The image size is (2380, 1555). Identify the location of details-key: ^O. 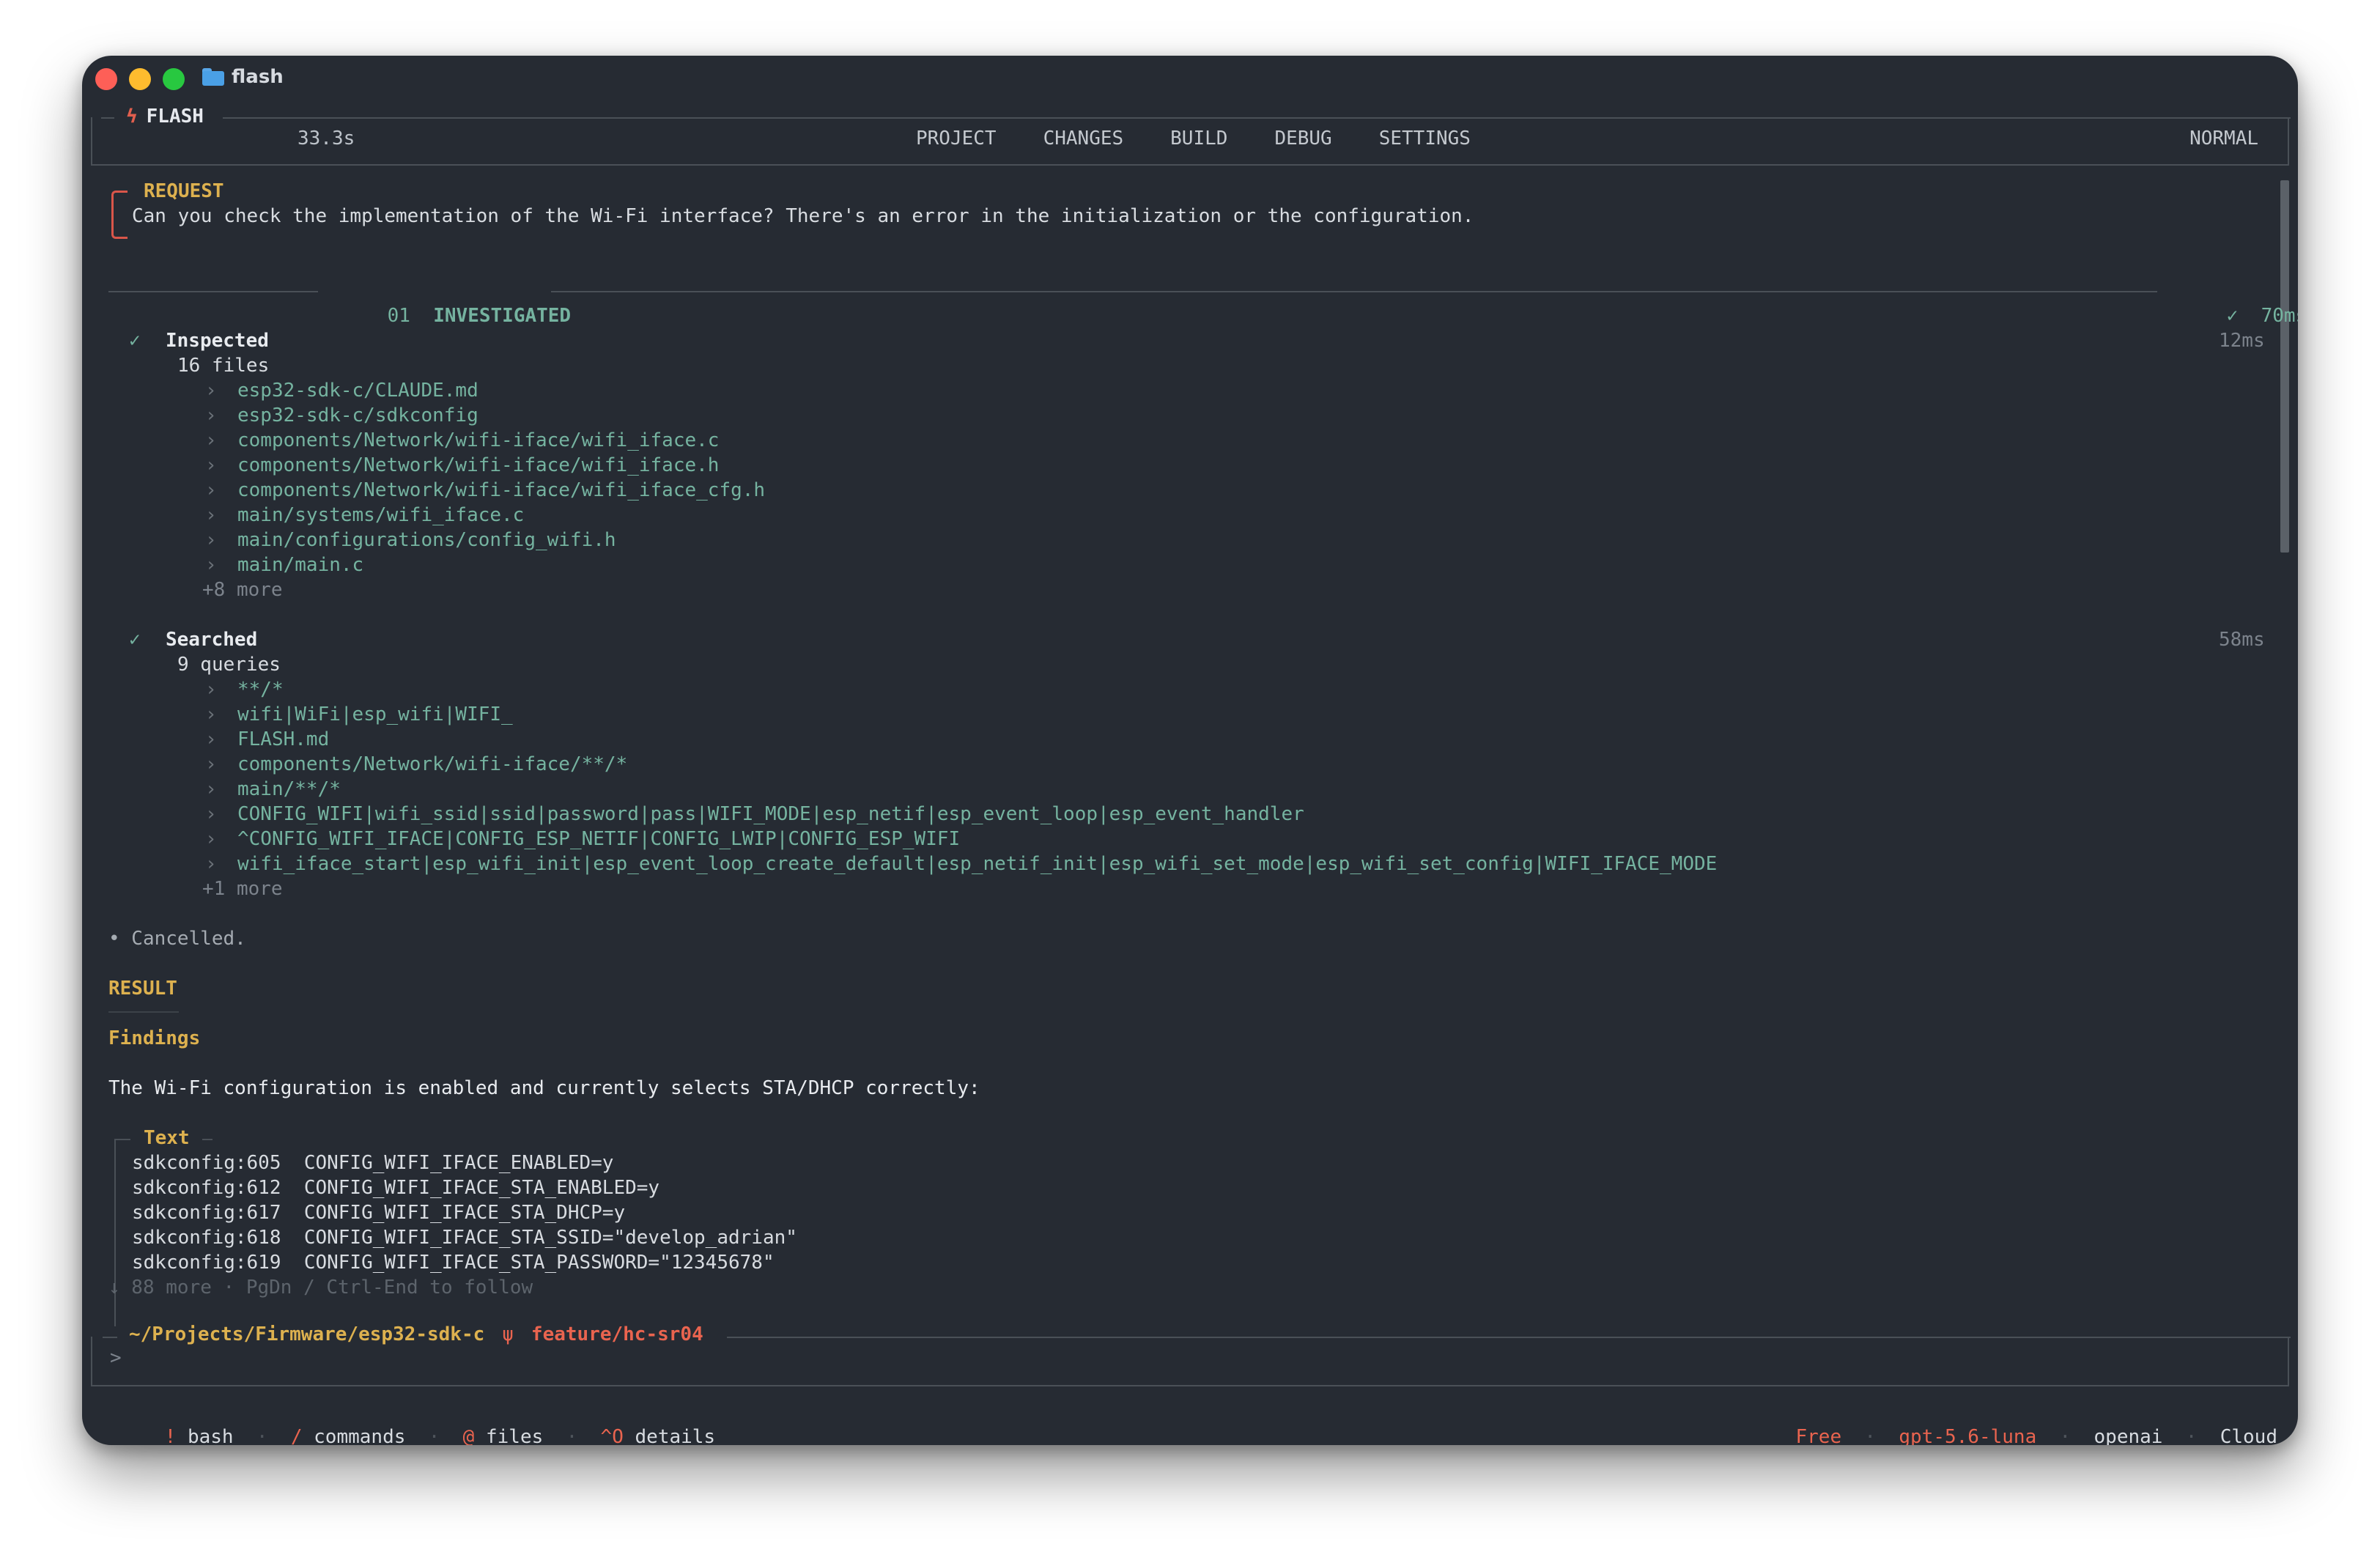
(612, 1435).